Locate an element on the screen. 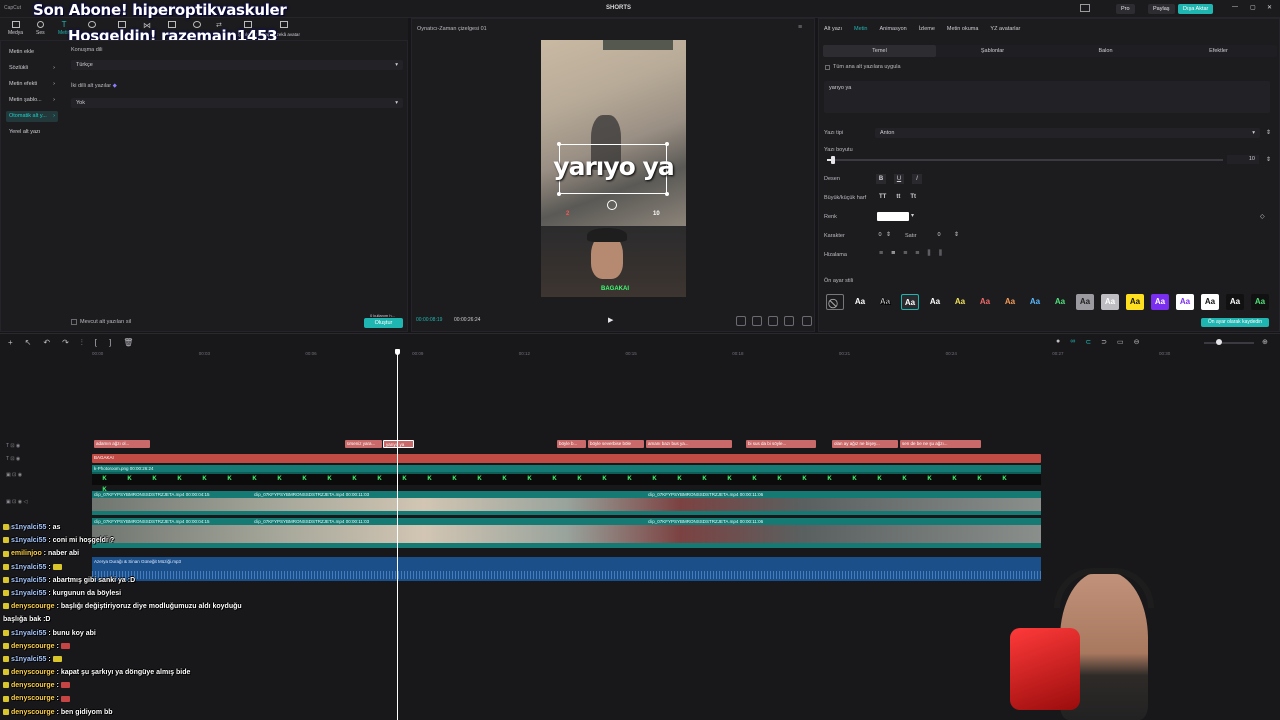  line-input: 0 is located at coordinates (939, 235).